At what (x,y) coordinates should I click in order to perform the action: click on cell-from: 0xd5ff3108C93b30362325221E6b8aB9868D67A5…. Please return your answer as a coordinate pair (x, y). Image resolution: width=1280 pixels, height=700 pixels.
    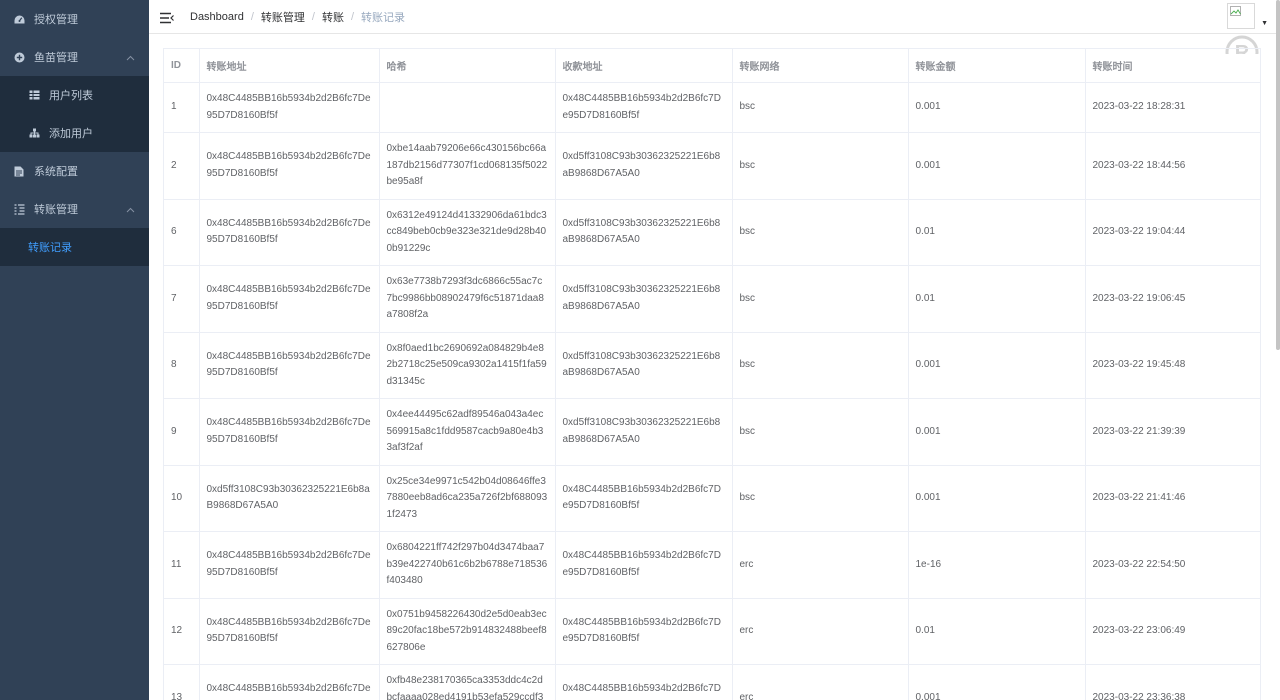
    Looking at the image, I should click on (289, 498).